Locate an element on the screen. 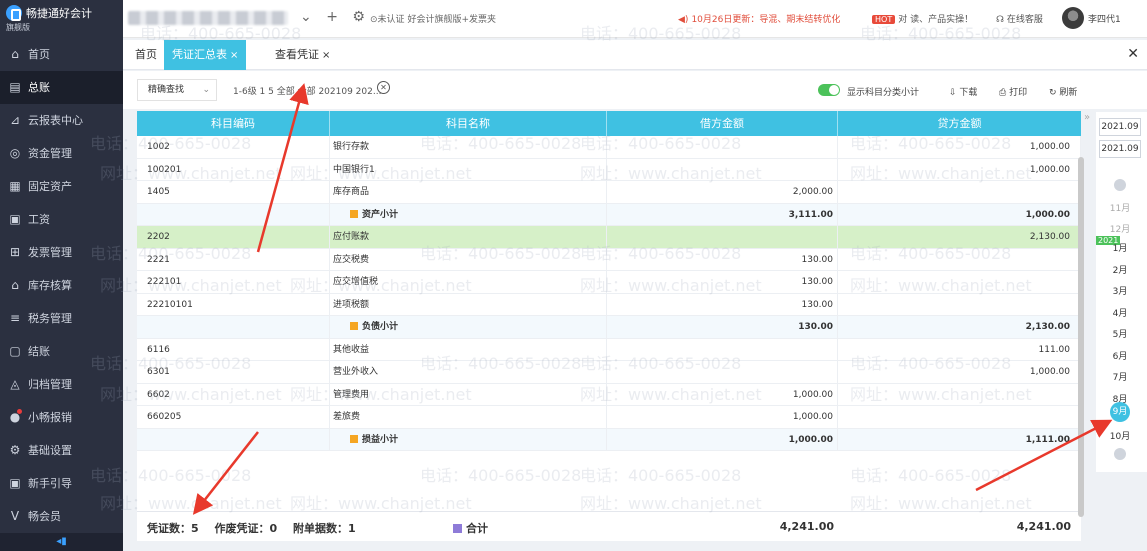  app-logo: 畅捷通好会计 旗舰版 is located at coordinates (61, 19).